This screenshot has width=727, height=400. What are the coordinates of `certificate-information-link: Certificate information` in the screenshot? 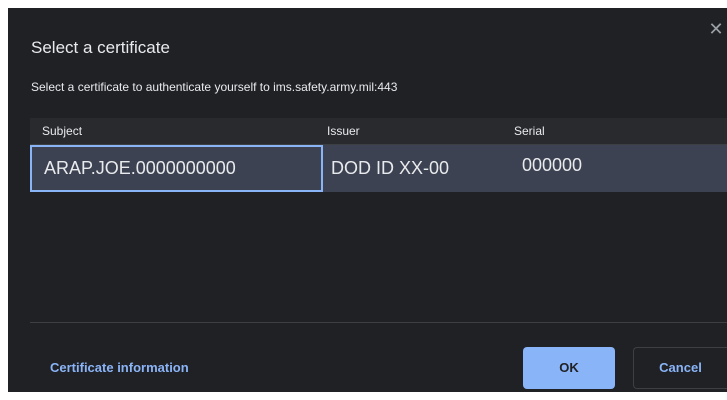 It's located at (119, 367).